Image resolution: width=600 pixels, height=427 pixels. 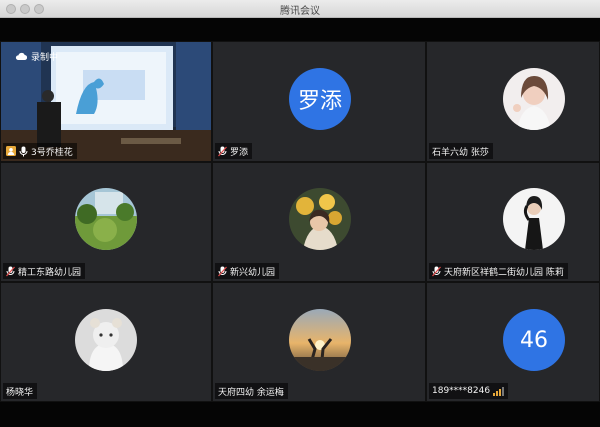 I want to click on participant-name: 杨晓华, so click(x=20, y=392).